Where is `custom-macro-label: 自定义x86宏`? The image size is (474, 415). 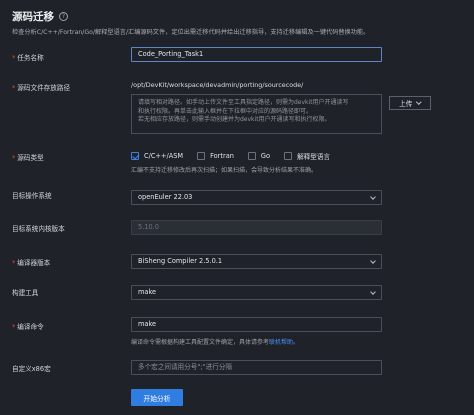
custom-macro-label: 自定义x86宏 is located at coordinates (31, 369).